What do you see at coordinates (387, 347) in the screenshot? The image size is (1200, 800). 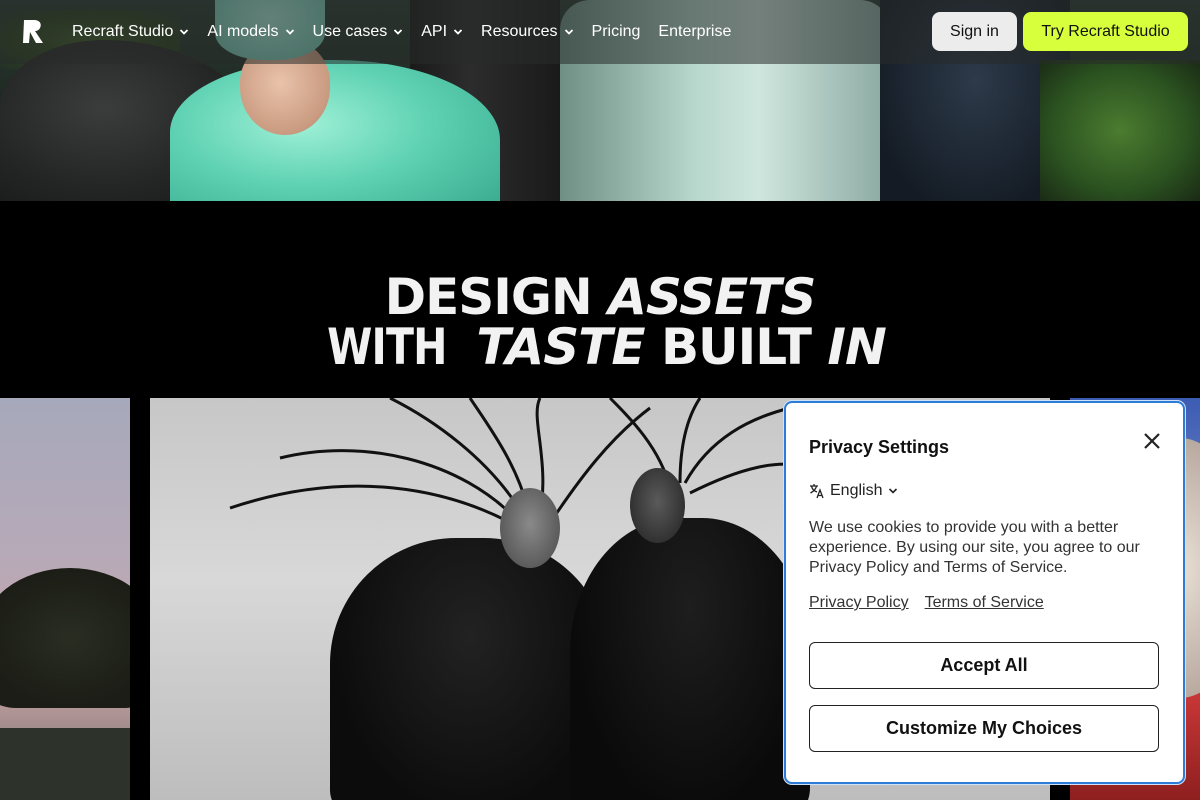 I see `headline-word: WITH` at bounding box center [387, 347].